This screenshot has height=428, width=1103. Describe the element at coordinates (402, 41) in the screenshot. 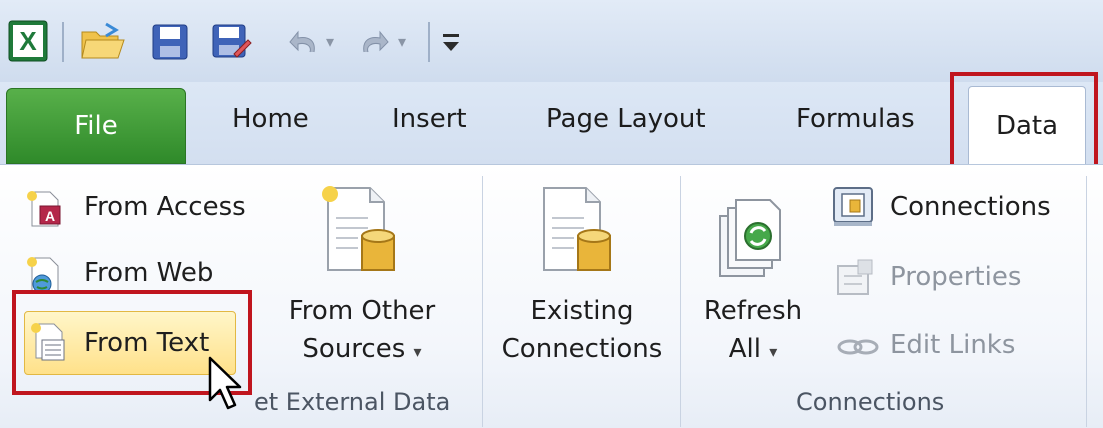

I see `redo-dropdown: ▾` at that location.